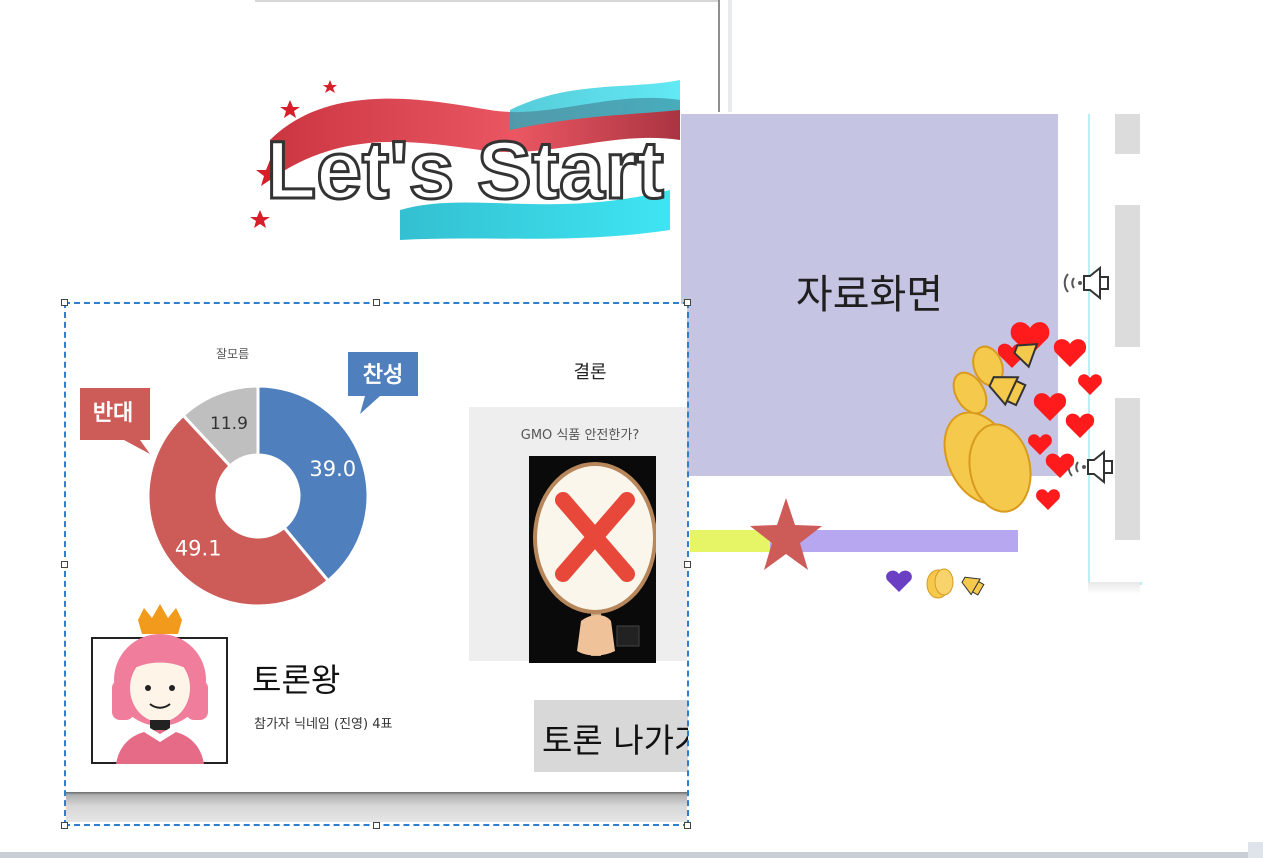  What do you see at coordinates (899, 581) in the screenshot?
I see `heart-icon` at bounding box center [899, 581].